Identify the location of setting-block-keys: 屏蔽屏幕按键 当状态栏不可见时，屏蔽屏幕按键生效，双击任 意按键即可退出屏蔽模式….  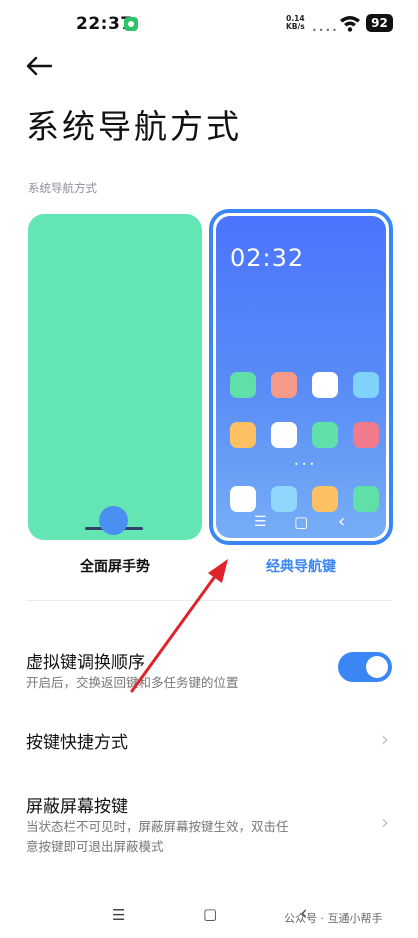
(209, 823).